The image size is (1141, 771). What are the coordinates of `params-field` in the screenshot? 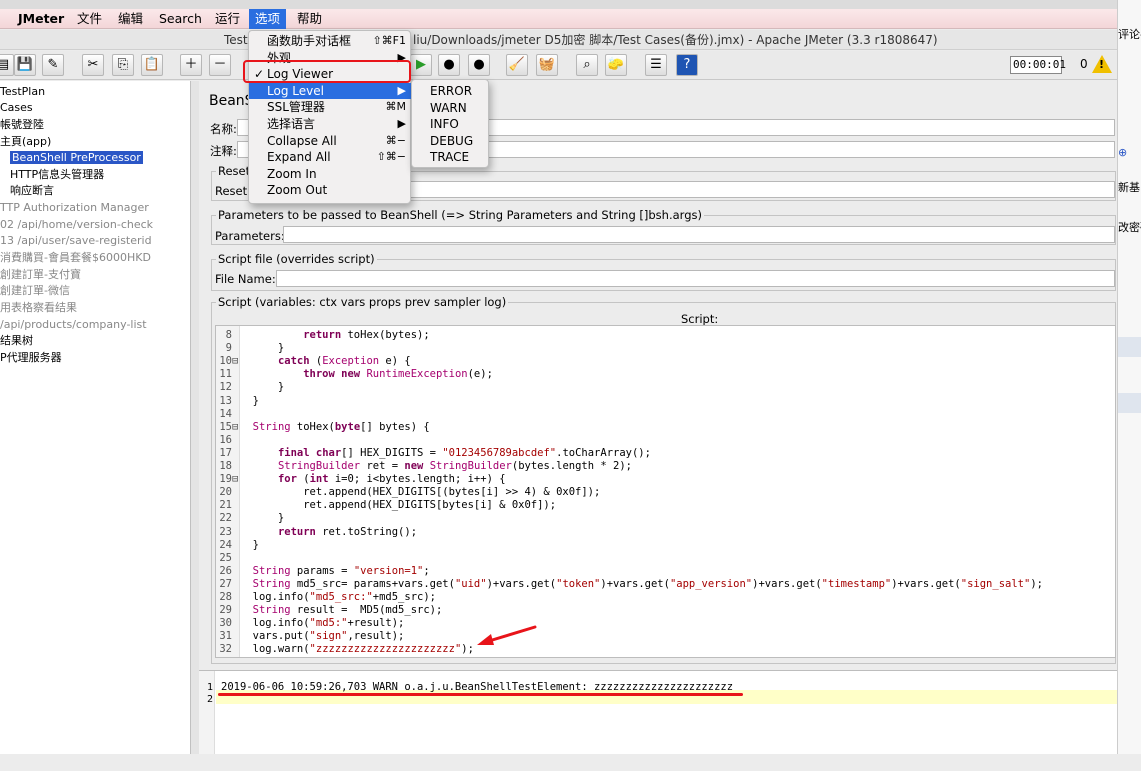 It's located at (699, 234).